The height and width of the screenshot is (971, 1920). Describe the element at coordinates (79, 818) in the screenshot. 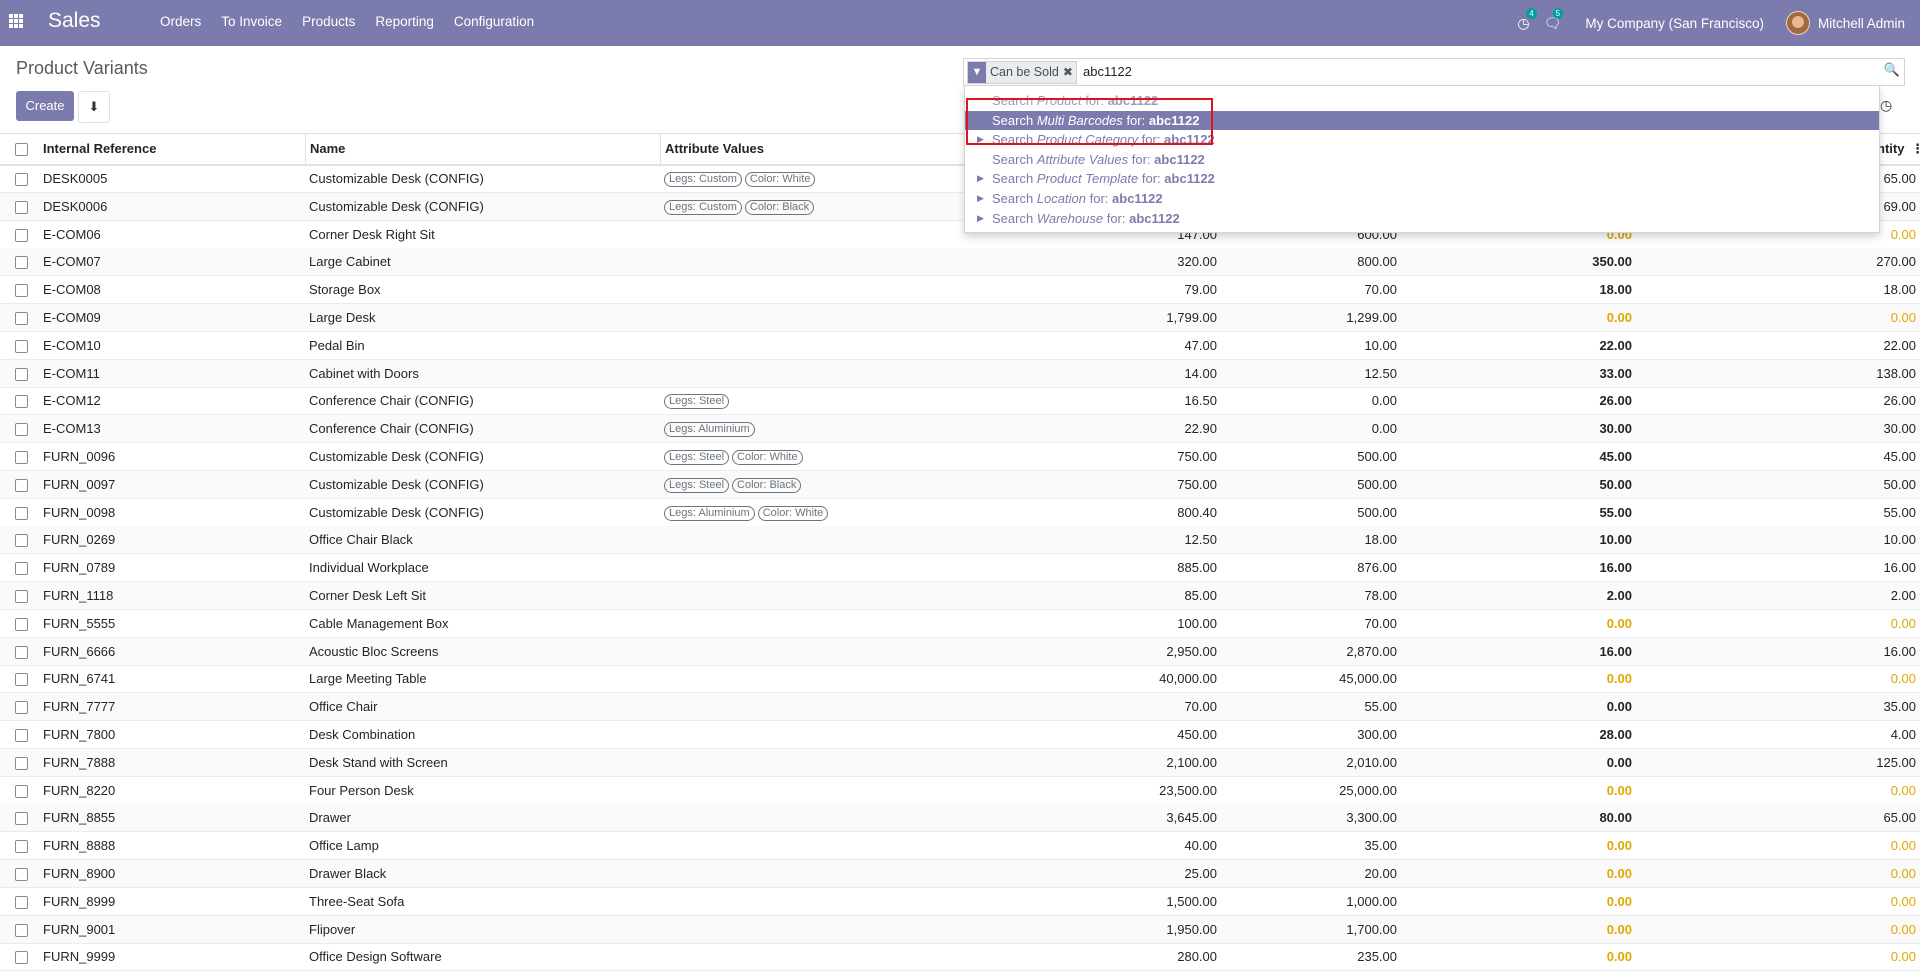

I see `internal-reference-cell: FURN_8855` at that location.